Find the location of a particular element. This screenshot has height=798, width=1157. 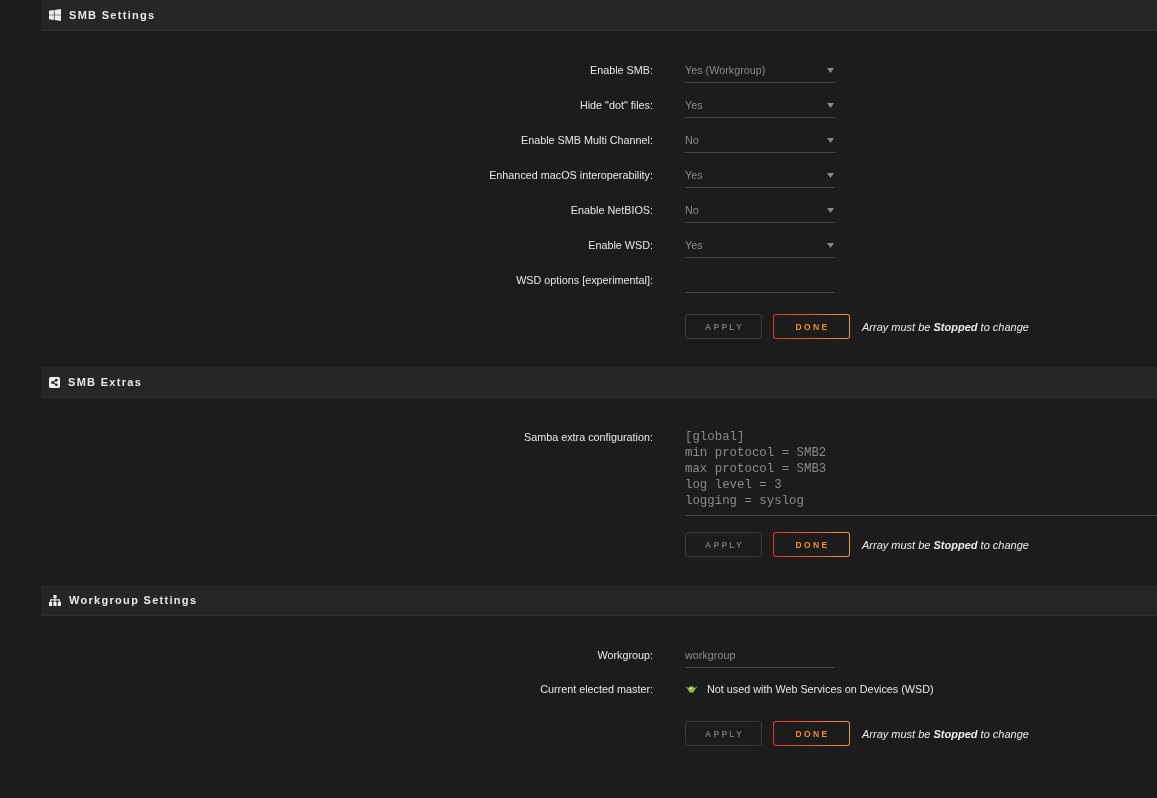

share-icon is located at coordinates (54, 382).